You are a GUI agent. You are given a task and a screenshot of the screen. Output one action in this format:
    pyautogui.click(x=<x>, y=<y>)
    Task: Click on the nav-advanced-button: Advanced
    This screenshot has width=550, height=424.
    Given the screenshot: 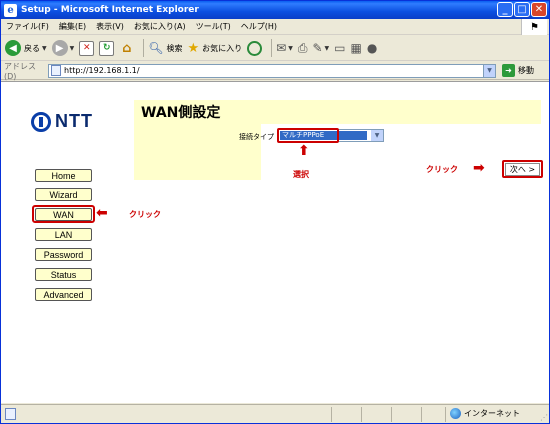 What is the action you would take?
    pyautogui.click(x=63, y=294)
    